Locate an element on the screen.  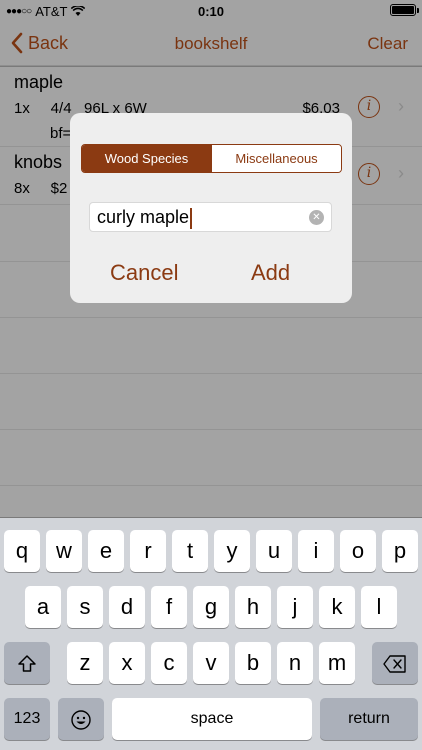
item-extra: bf= is located at coordinates (61, 133).